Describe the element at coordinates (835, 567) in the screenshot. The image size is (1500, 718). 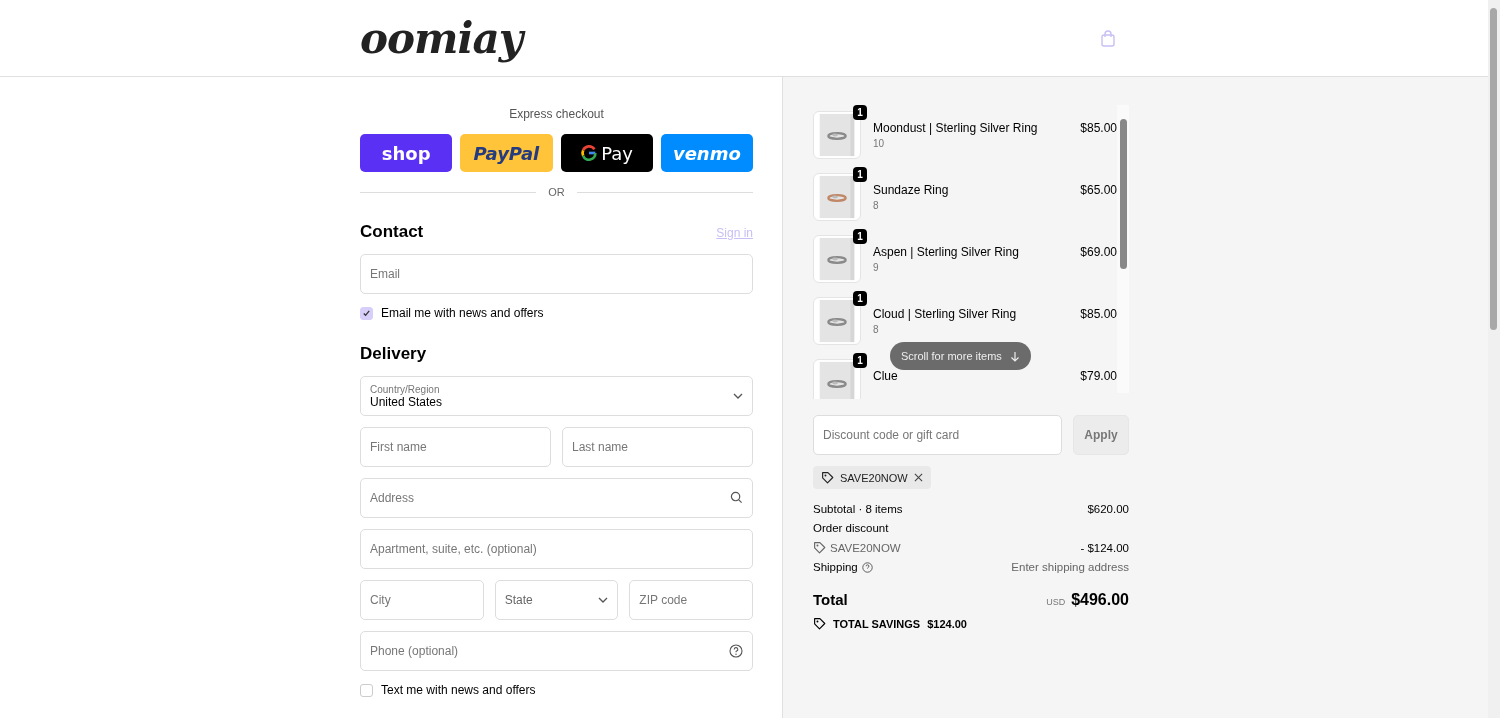
I see `summary-label: Shipping` at that location.